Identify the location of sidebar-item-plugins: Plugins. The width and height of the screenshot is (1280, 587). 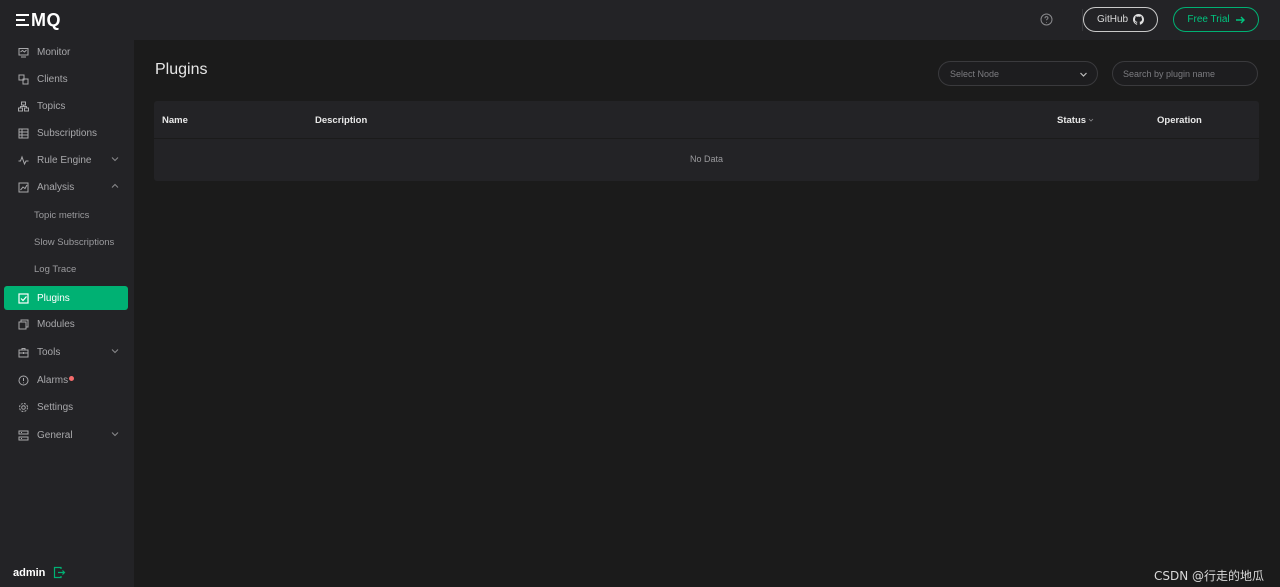
(66, 298).